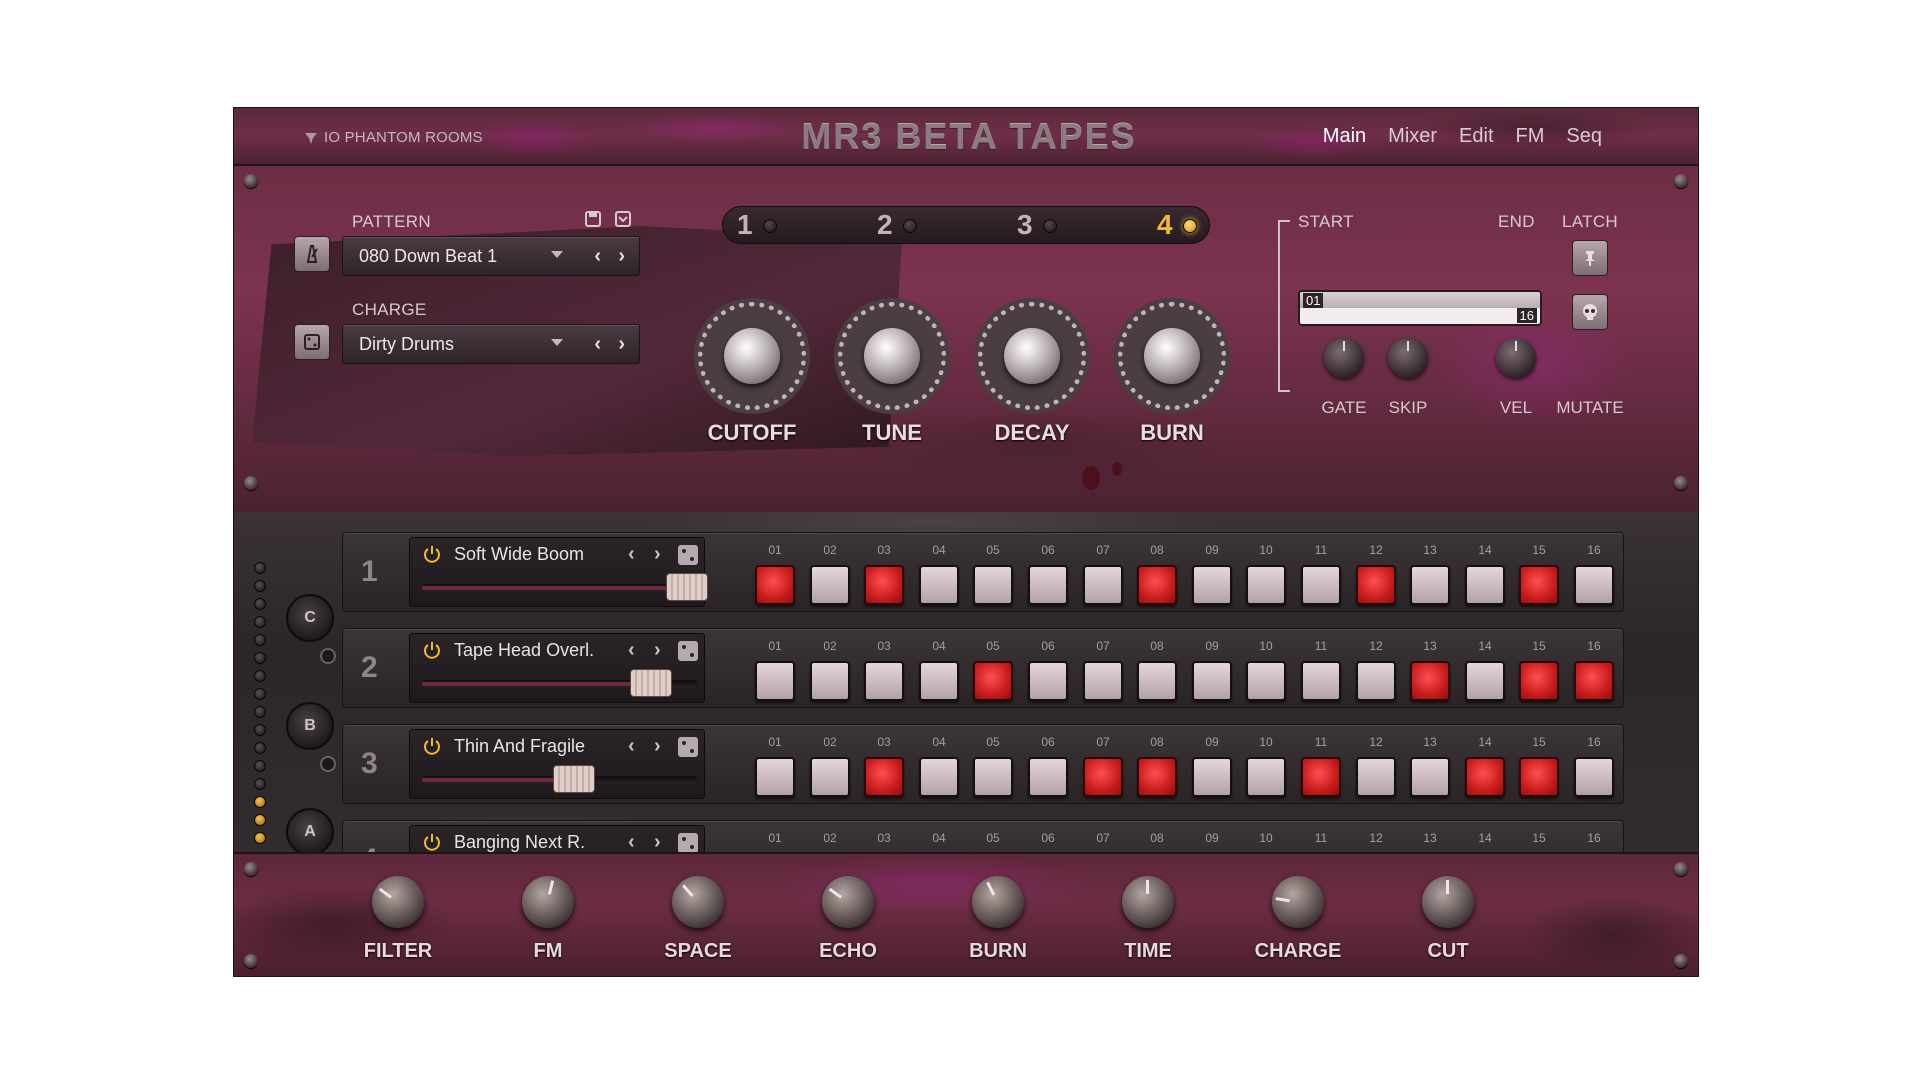  What do you see at coordinates (1148, 902) in the screenshot?
I see `time-knob` at bounding box center [1148, 902].